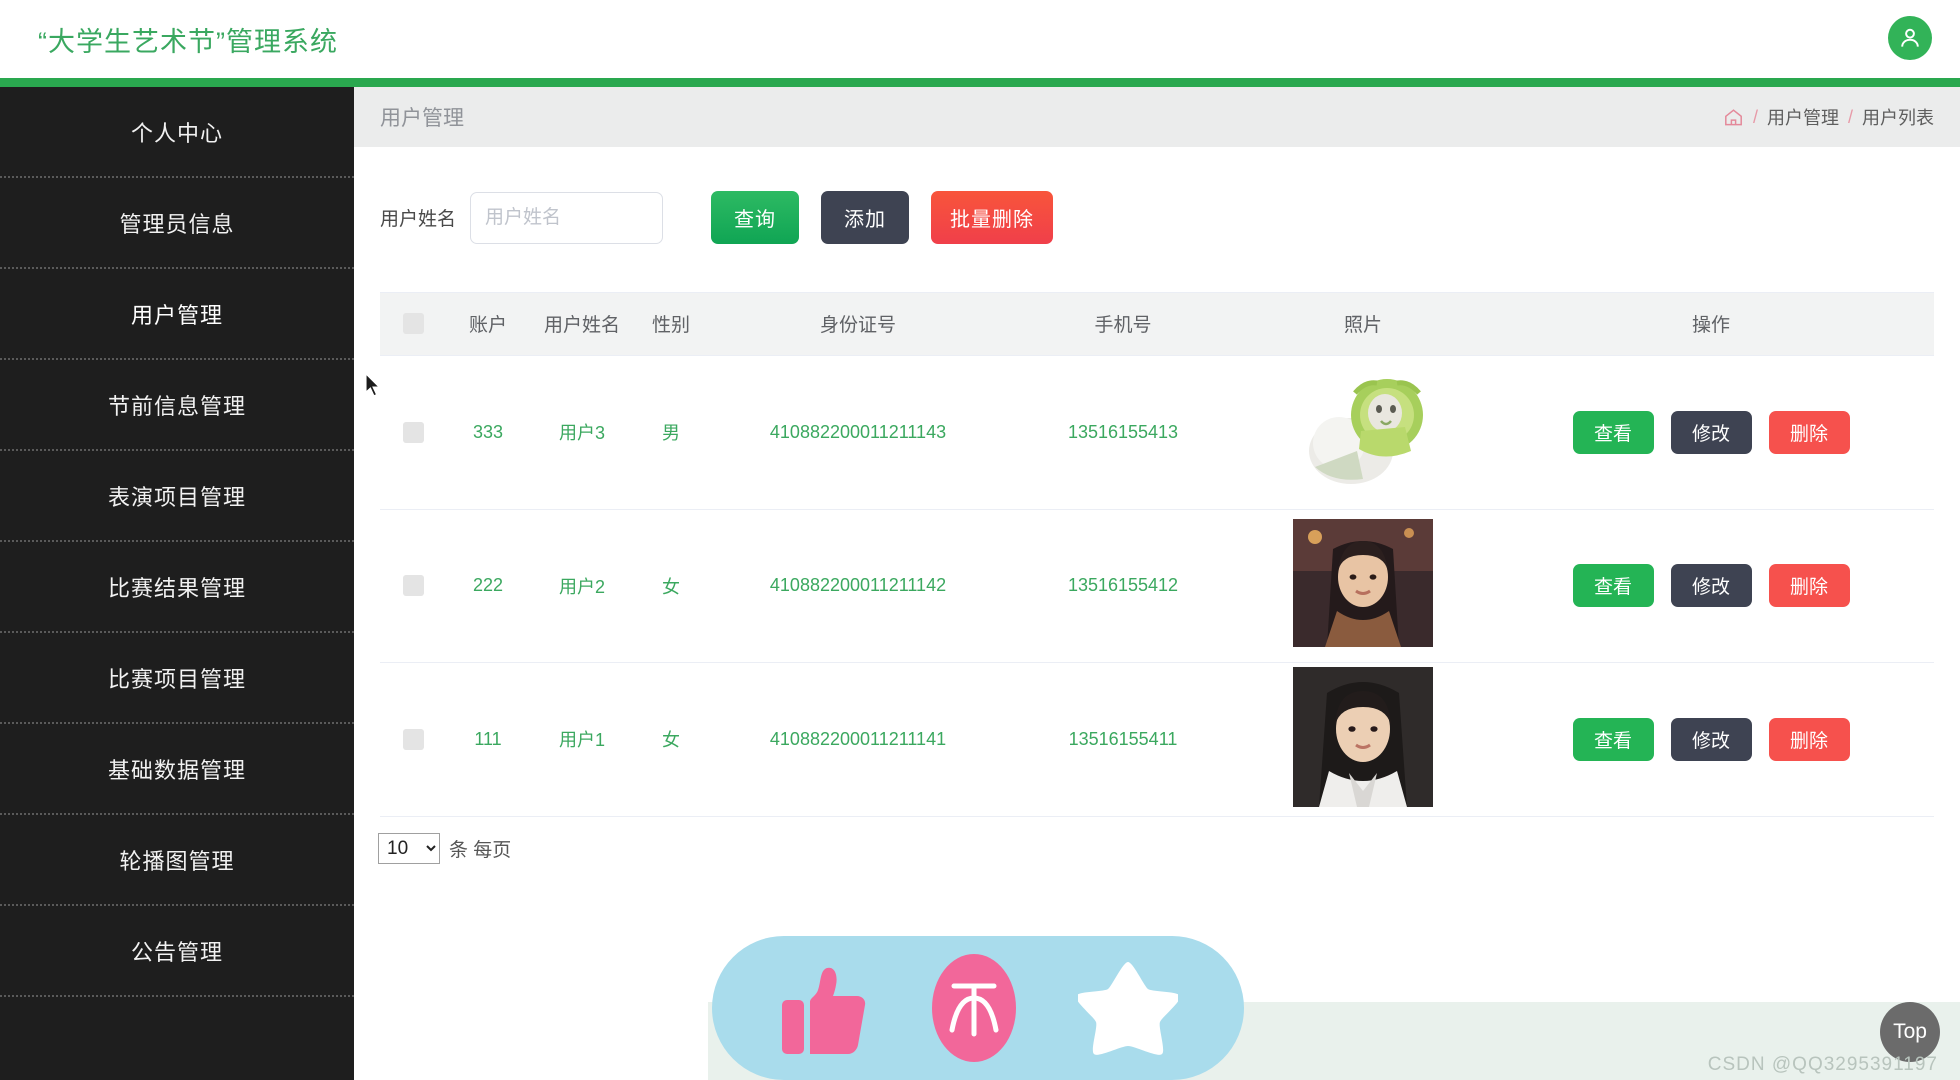 The height and width of the screenshot is (1080, 1960). I want to click on sidebar-item-contest-results: 比赛结果管理, so click(177, 587).